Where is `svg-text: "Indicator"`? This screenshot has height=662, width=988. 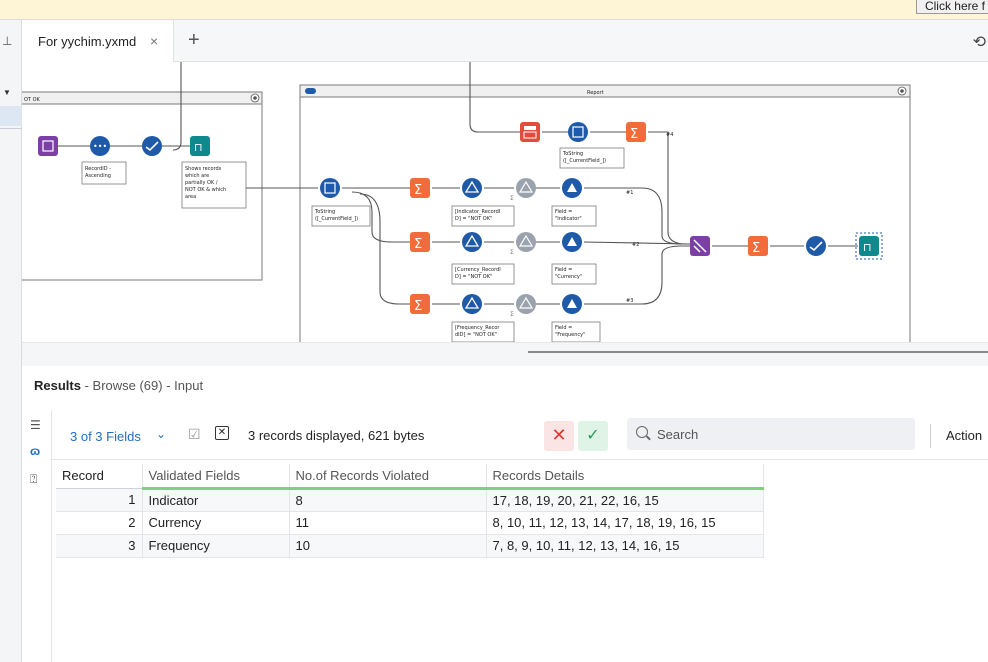 svg-text: "Indicator" is located at coordinates (568, 219).